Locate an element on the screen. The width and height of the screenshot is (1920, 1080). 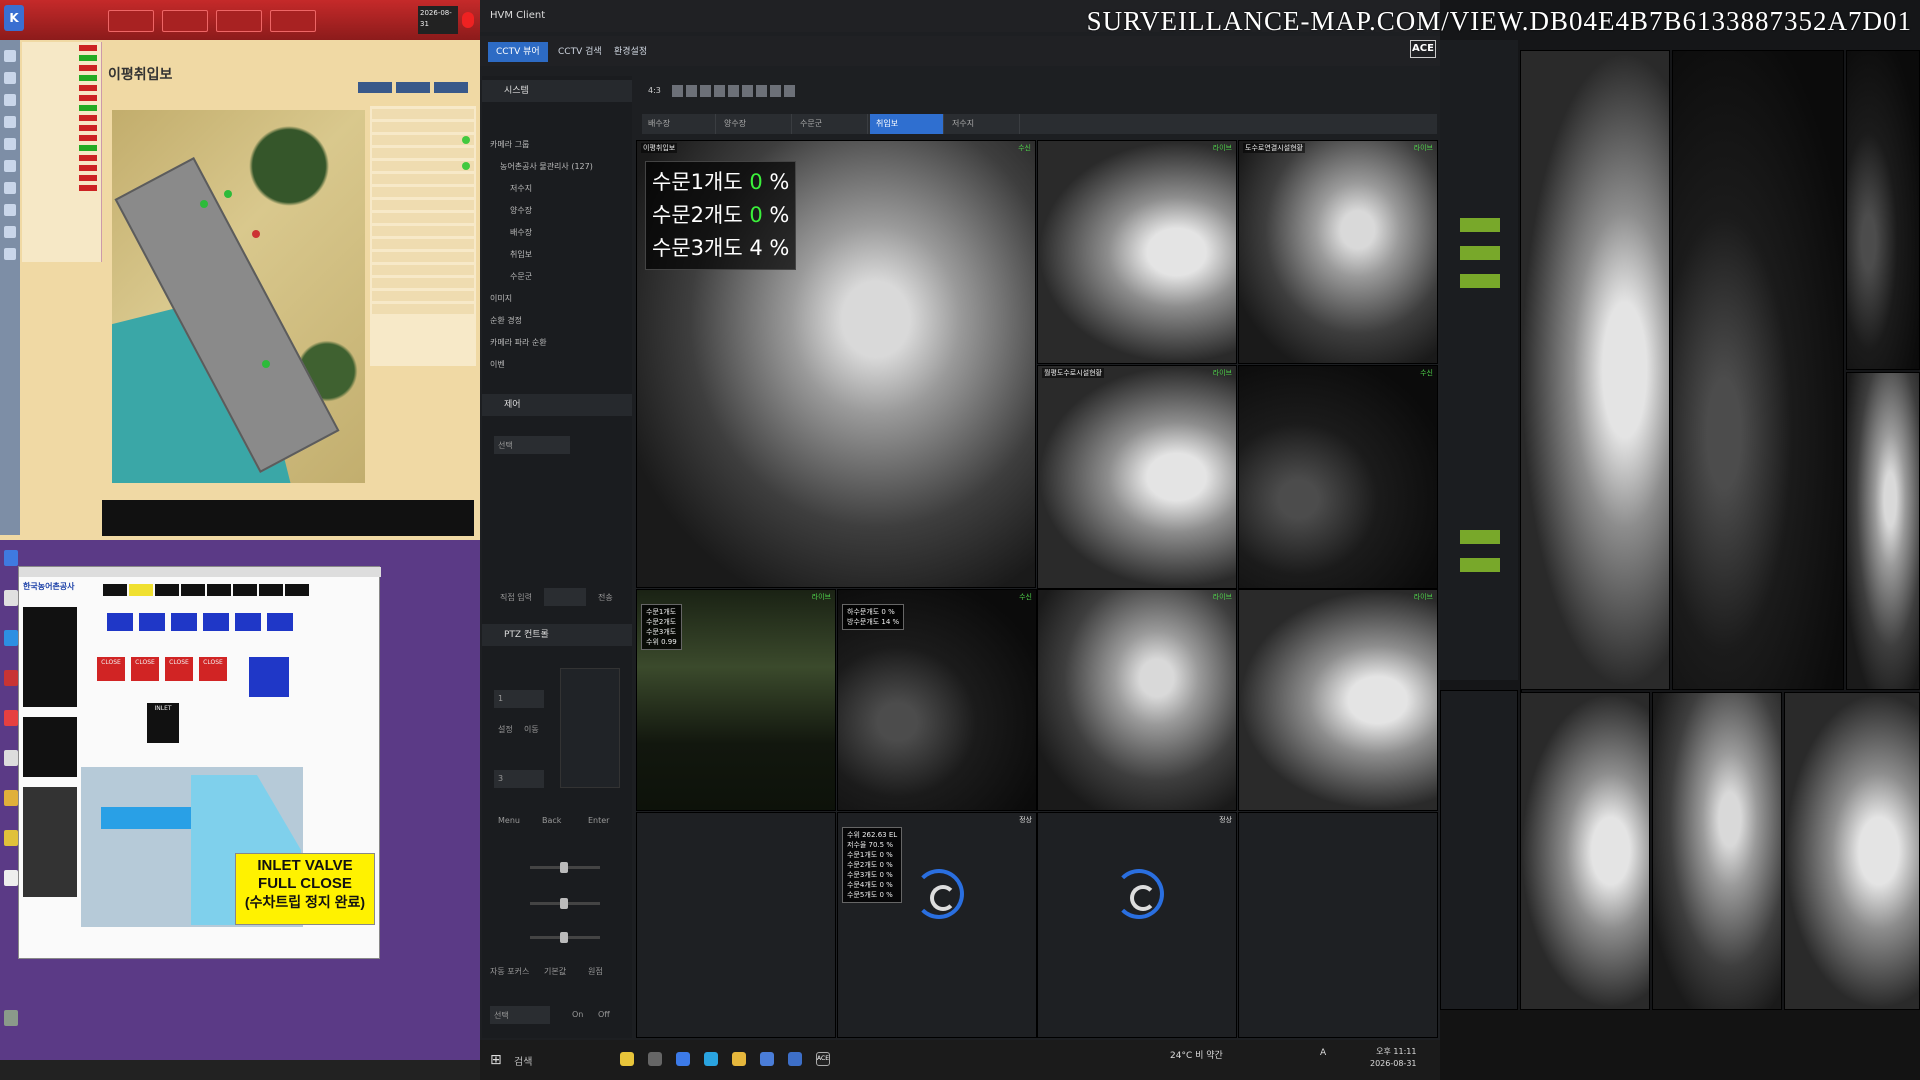
taskbar-ace-icon: ACE is located at coordinates (823, 1059).